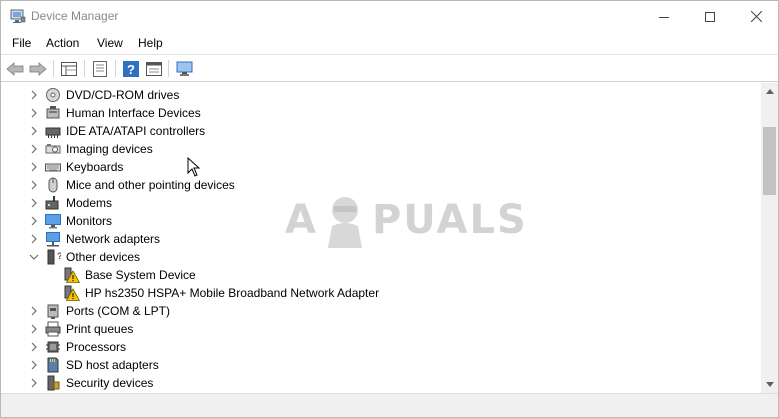  Describe the element at coordinates (123, 95) in the screenshot. I see `tree-item-label: DVD/CD-ROM drives` at that location.